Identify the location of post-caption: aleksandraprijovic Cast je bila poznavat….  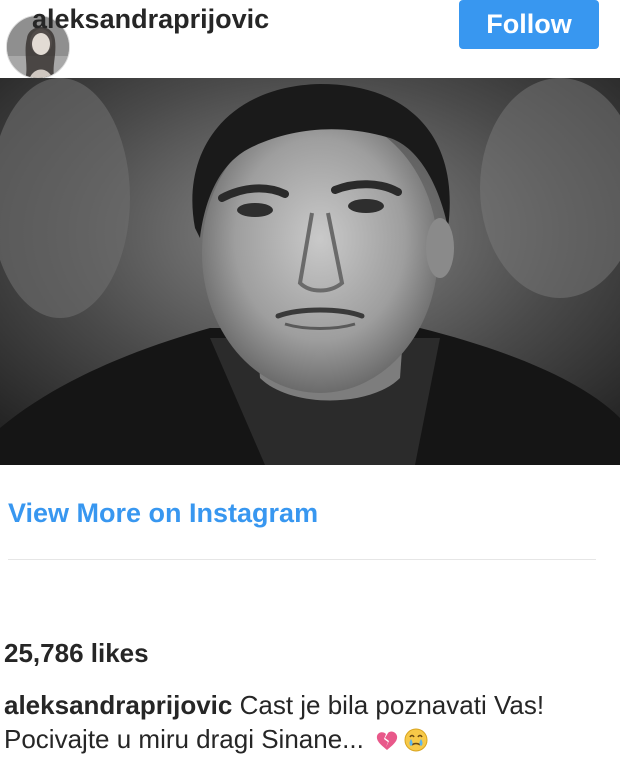
(306, 724).